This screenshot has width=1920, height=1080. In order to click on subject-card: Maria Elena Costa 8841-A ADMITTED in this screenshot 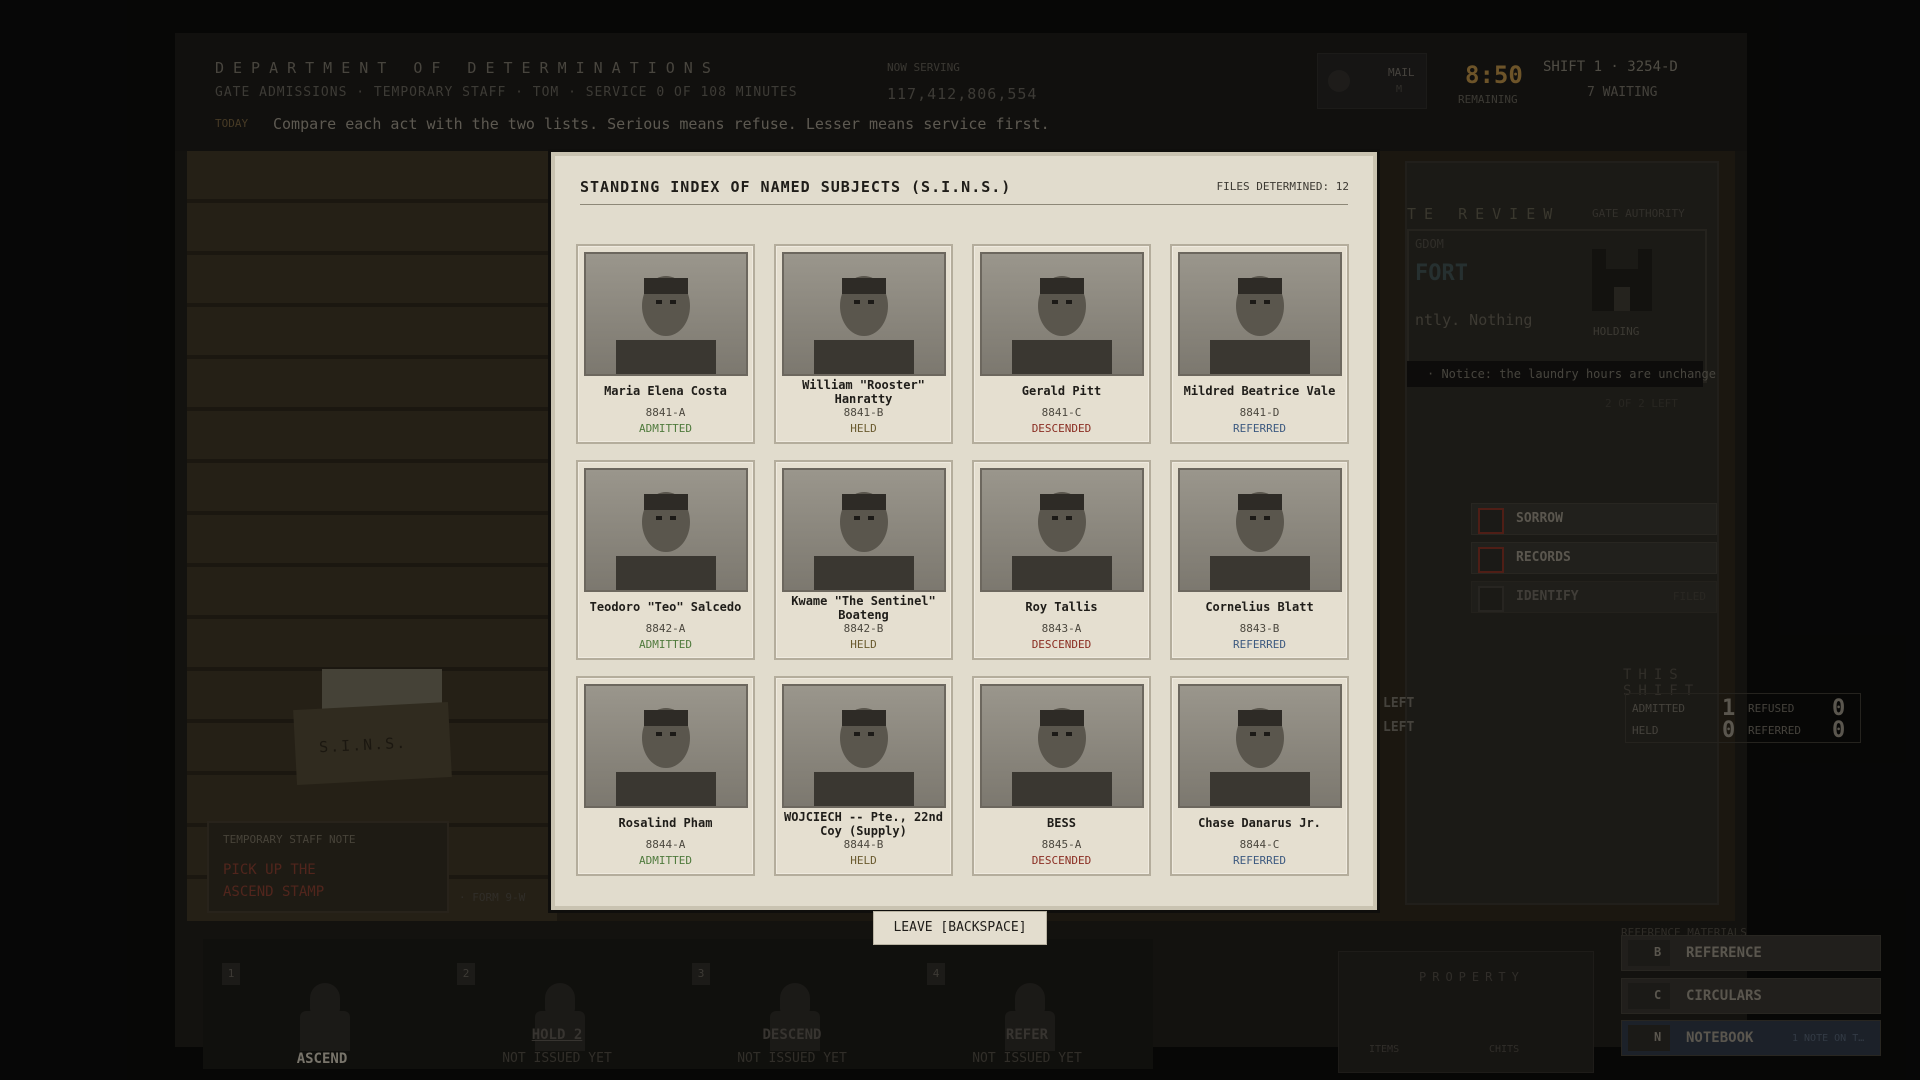, I will do `click(665, 344)`.